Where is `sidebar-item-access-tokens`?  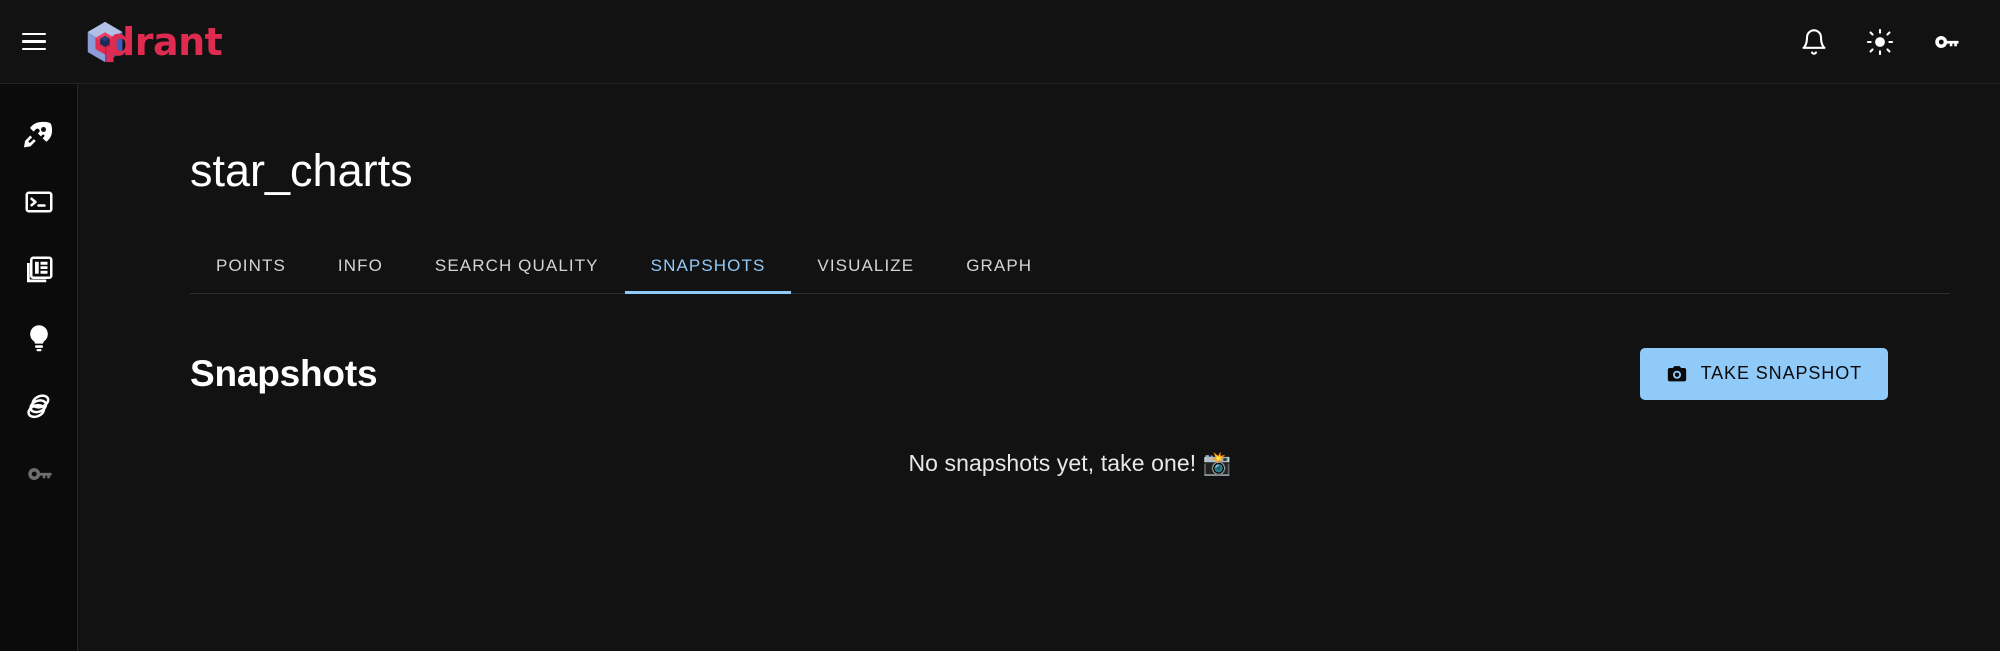
sidebar-item-access-tokens is located at coordinates (39, 474).